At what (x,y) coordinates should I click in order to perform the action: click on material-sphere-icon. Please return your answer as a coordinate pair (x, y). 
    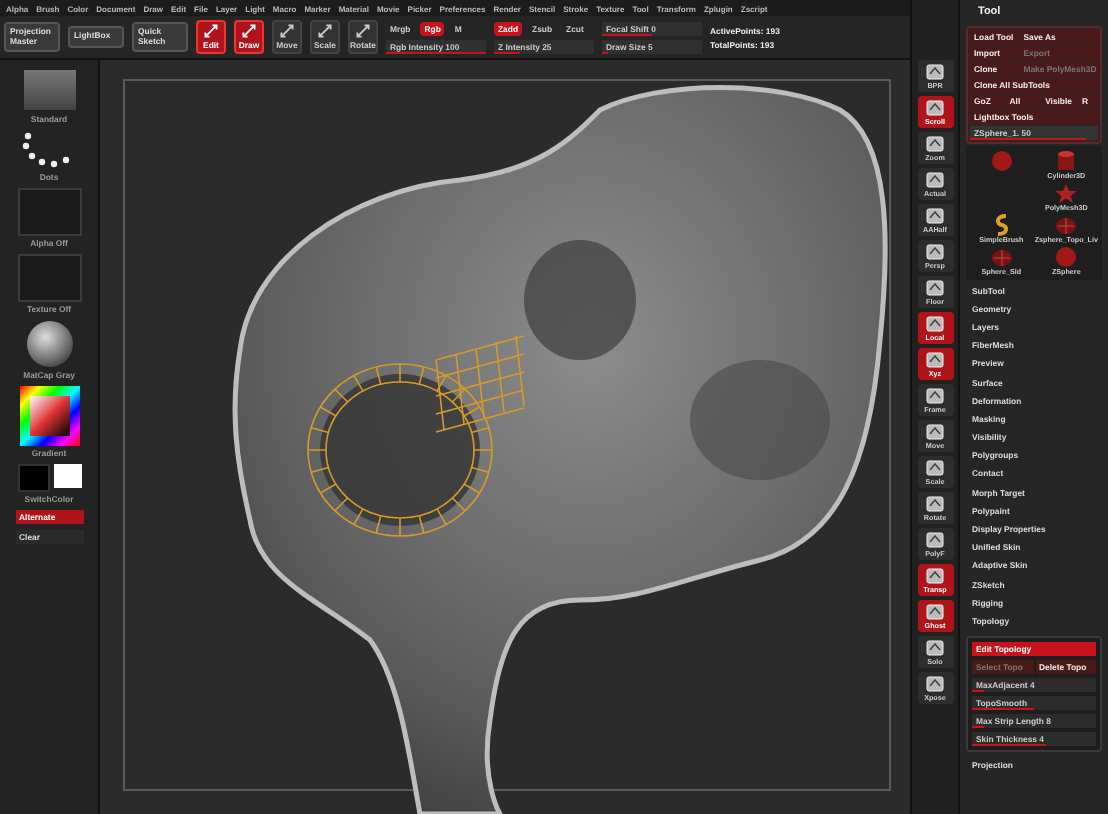
    Looking at the image, I should click on (49, 344).